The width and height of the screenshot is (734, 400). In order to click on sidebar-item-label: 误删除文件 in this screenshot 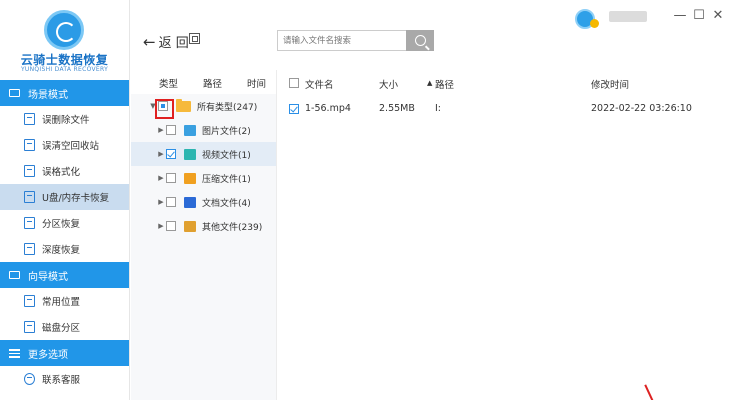, I will do `click(66, 120)`.